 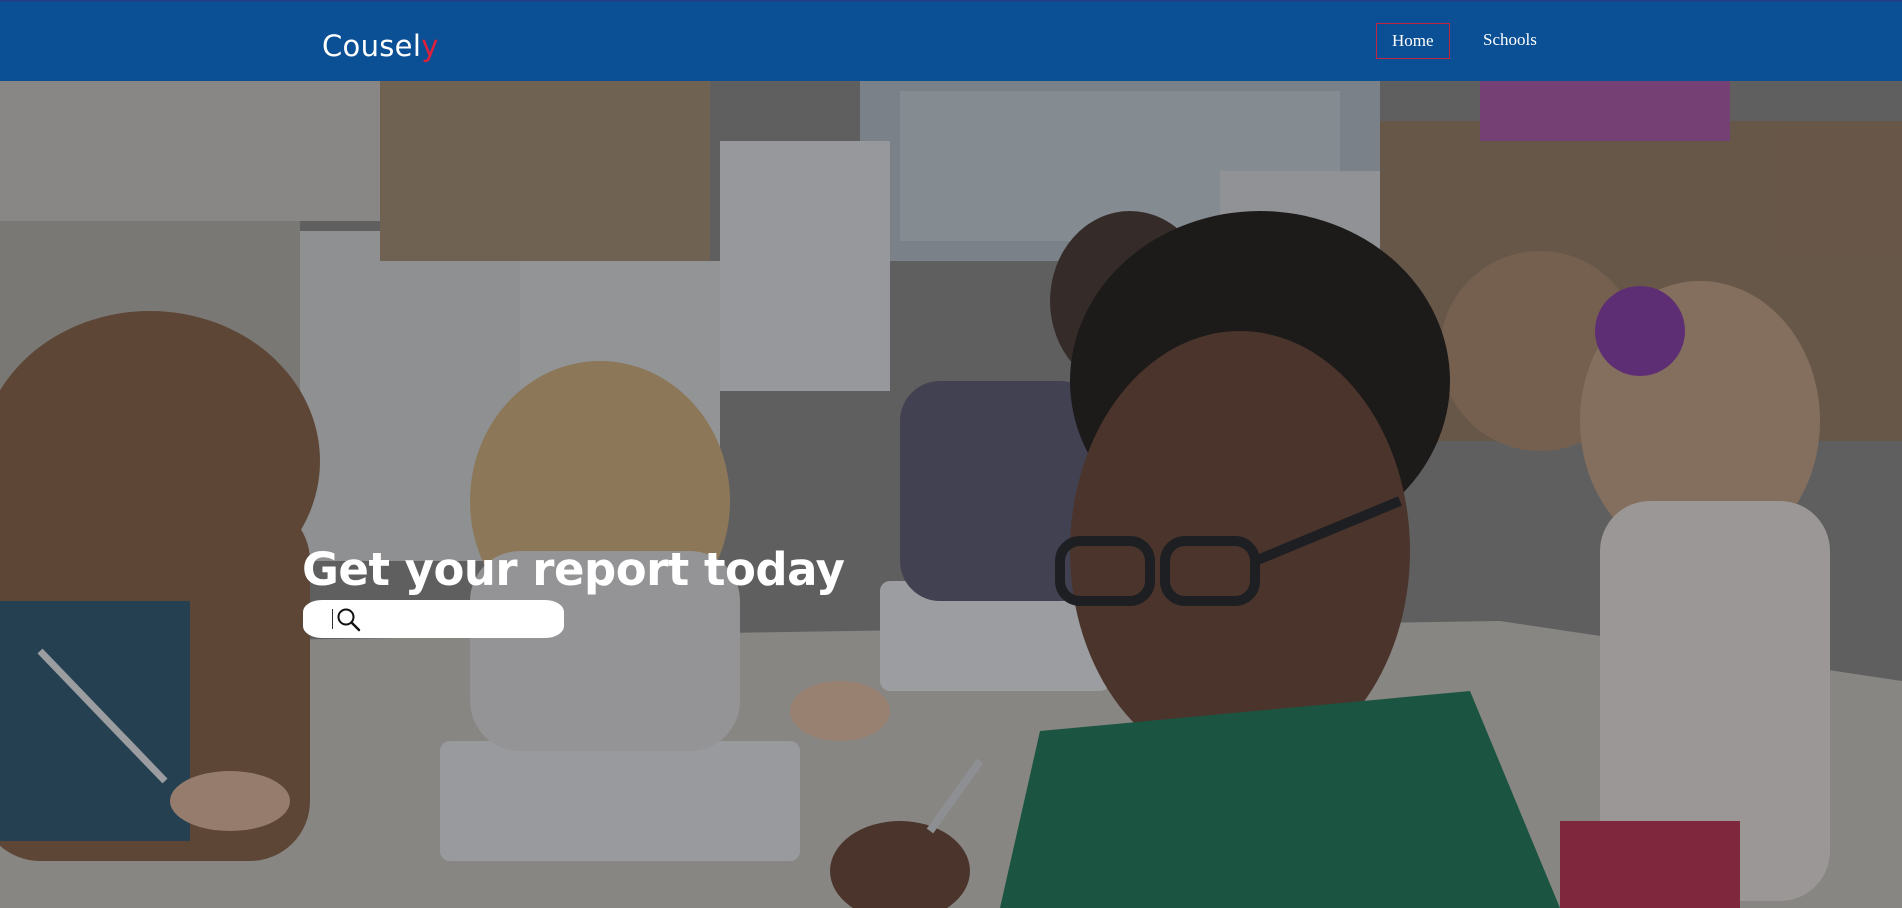 I want to click on search-icon, so click(x=349, y=620).